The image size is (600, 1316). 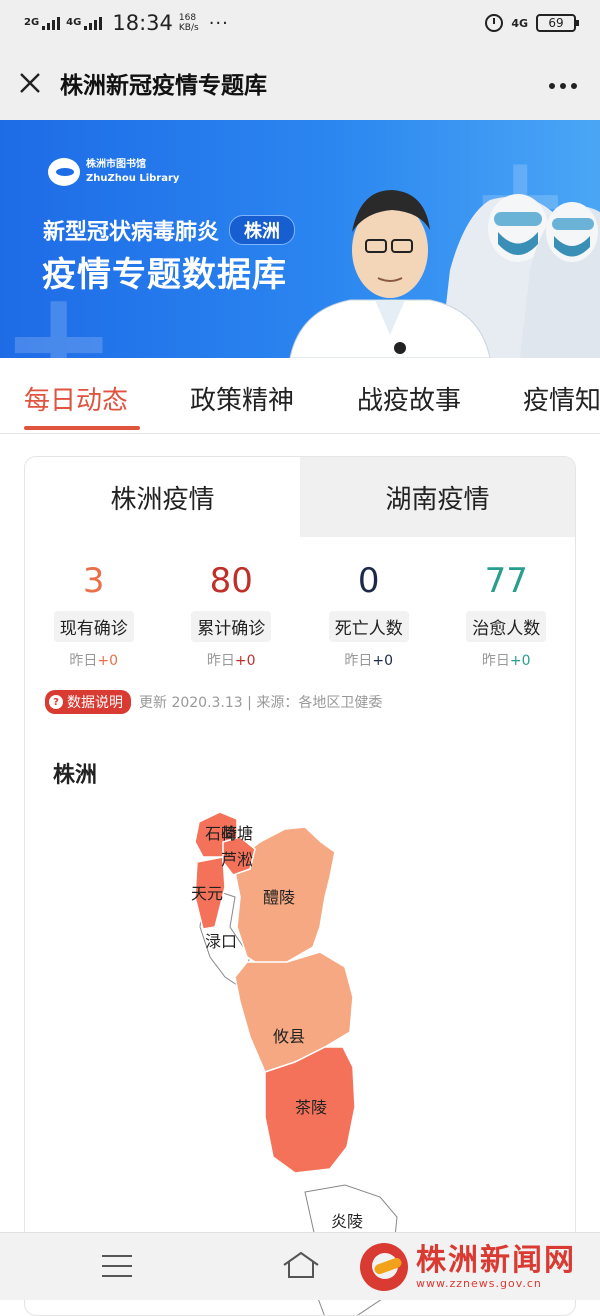 I want to click on brand-name: 株洲新闻网, so click(x=496, y=1260).